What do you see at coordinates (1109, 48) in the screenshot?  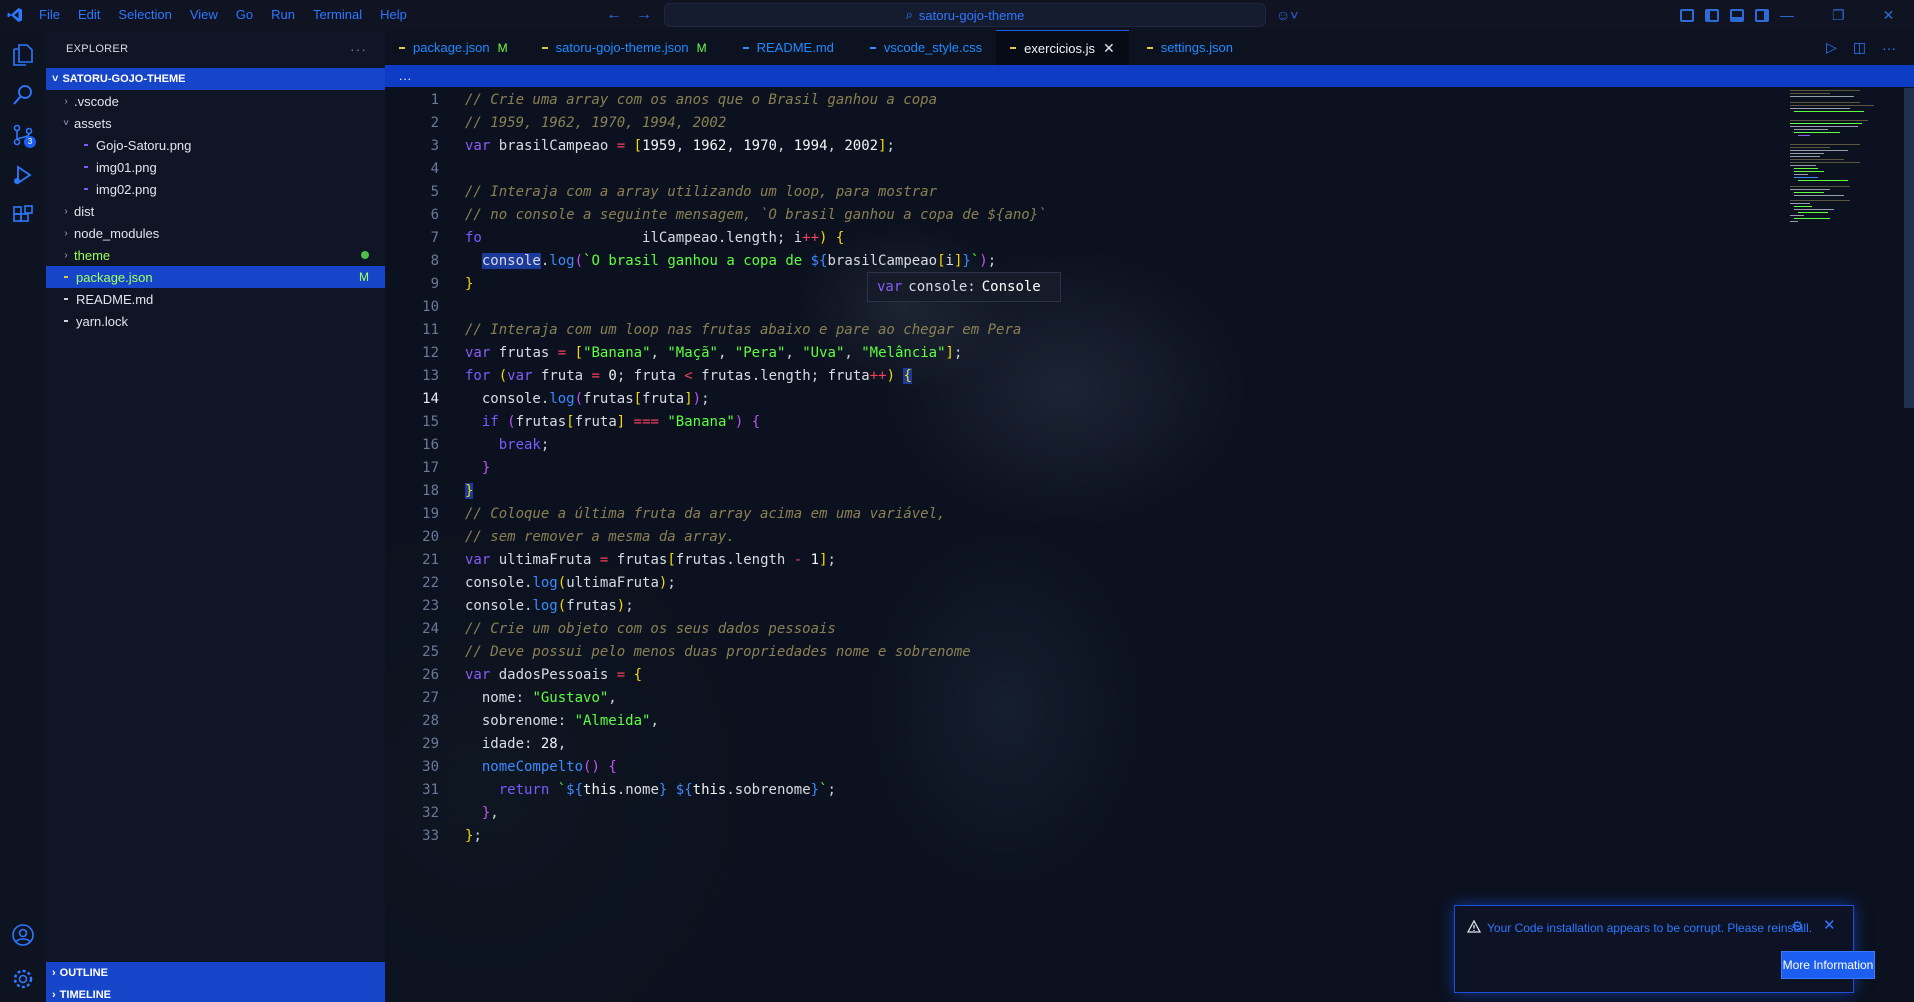 I see `tab-close-icon: ✕` at bounding box center [1109, 48].